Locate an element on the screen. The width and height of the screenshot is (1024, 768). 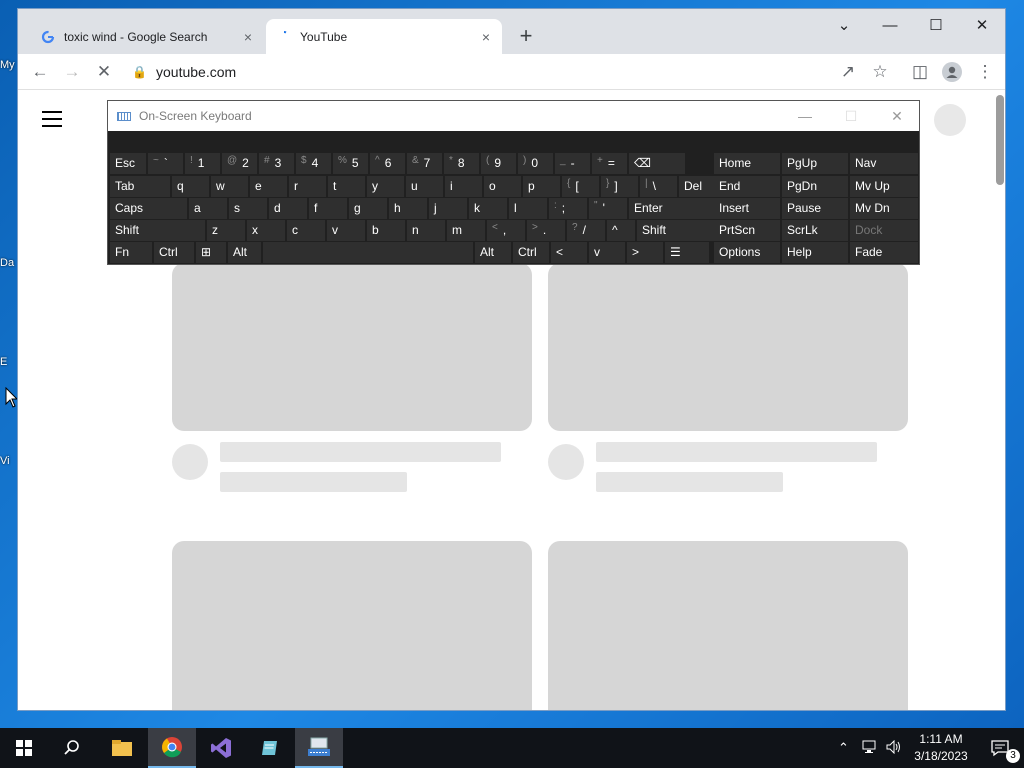
osk-key: g is located at coordinates (368, 208).